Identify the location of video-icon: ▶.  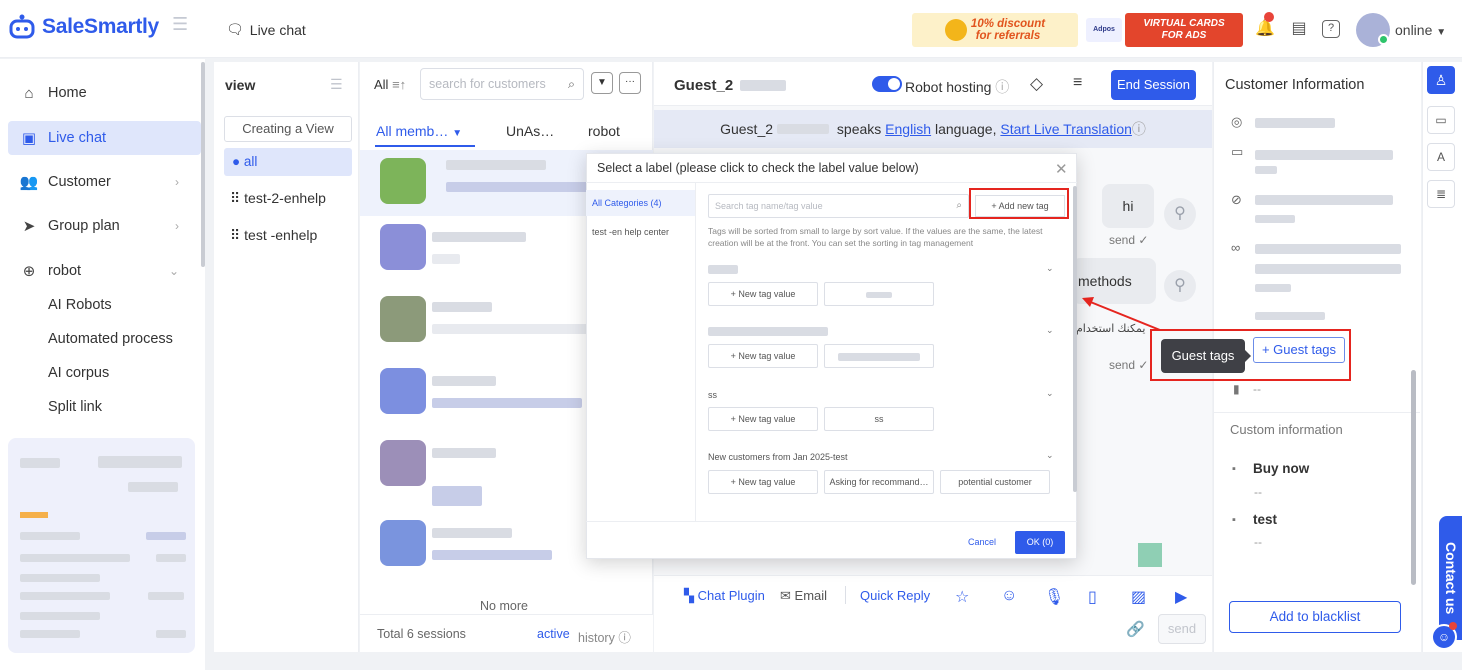
(1181, 597).